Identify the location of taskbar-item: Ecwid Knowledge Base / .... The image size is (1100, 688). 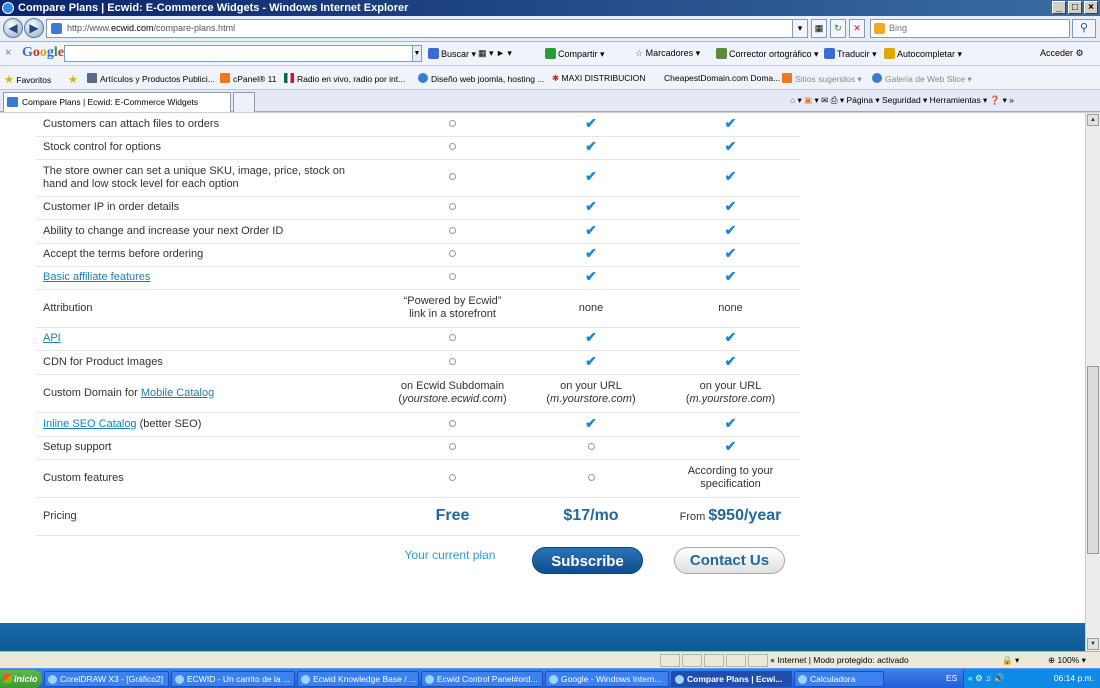
(358, 679).